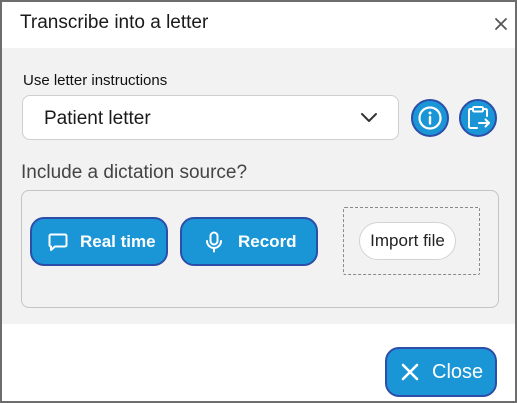 The image size is (517, 403). What do you see at coordinates (369, 117) in the screenshot?
I see `chevron-down-icon` at bounding box center [369, 117].